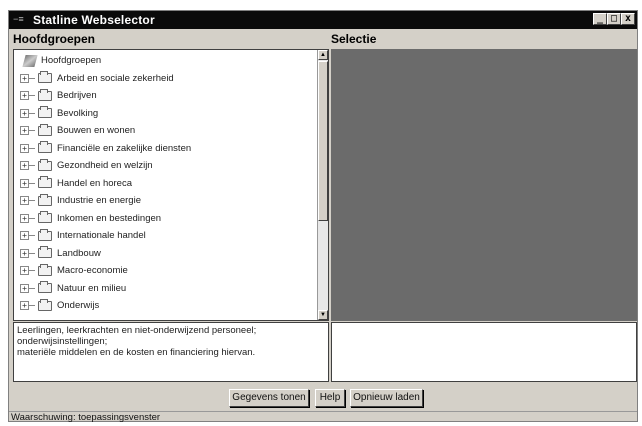 The width and height of the screenshot is (642, 426). What do you see at coordinates (109, 218) in the screenshot?
I see `tree-item-label: Inkomen en bestedingen` at bounding box center [109, 218].